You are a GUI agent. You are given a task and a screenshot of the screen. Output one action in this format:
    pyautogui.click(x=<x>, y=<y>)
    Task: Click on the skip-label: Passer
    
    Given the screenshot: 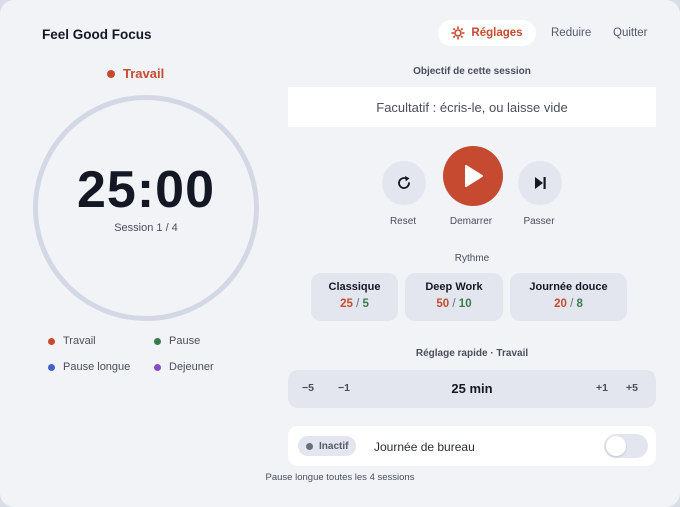 What is the action you would take?
    pyautogui.click(x=539, y=221)
    